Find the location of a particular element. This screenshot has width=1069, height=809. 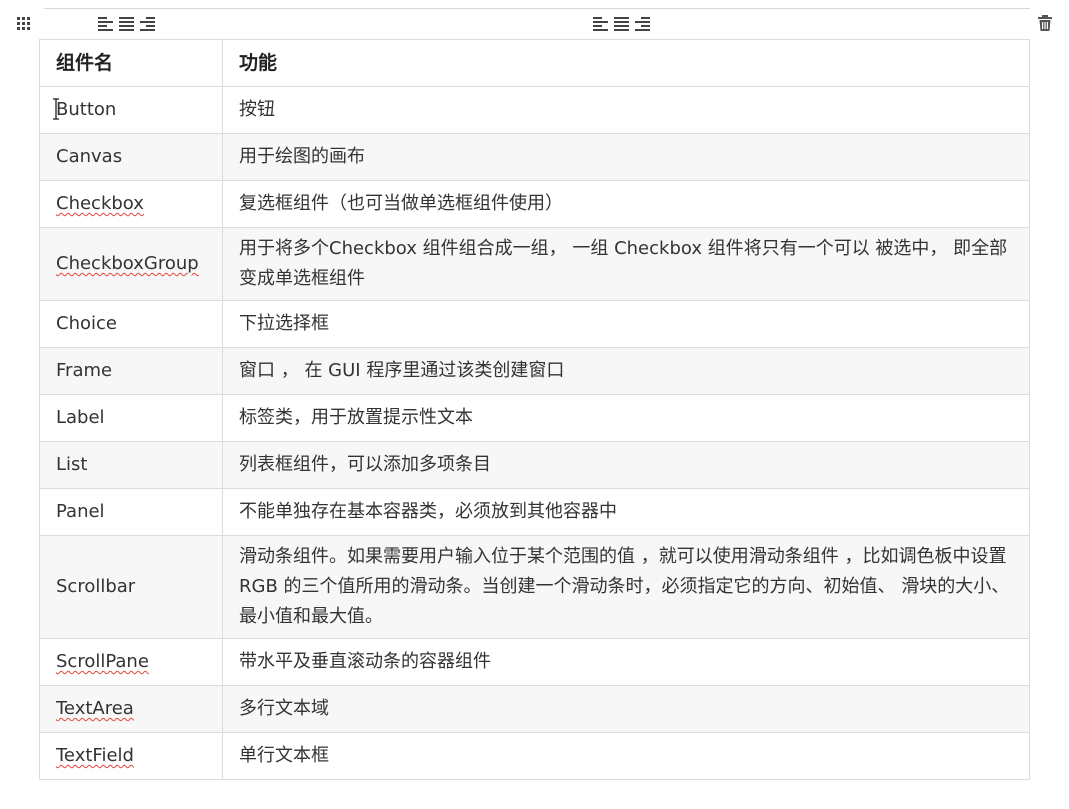

drag-grid-icon is located at coordinates (24, 24).